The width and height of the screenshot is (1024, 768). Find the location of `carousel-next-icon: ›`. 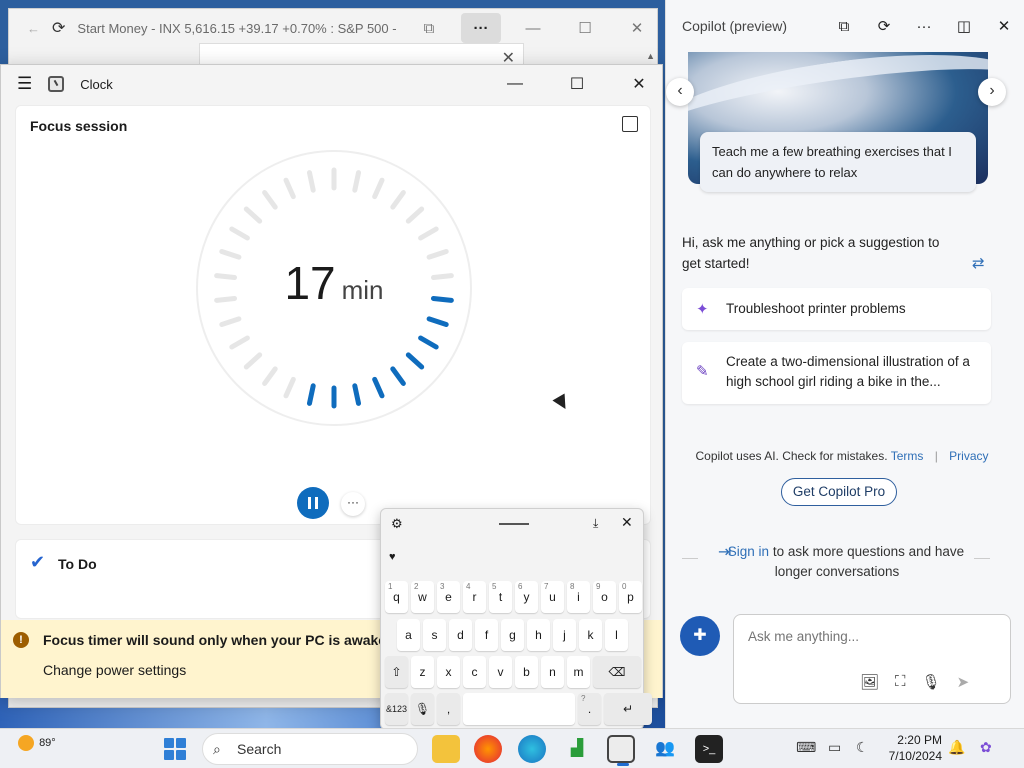

carousel-next-icon: › is located at coordinates (992, 92).